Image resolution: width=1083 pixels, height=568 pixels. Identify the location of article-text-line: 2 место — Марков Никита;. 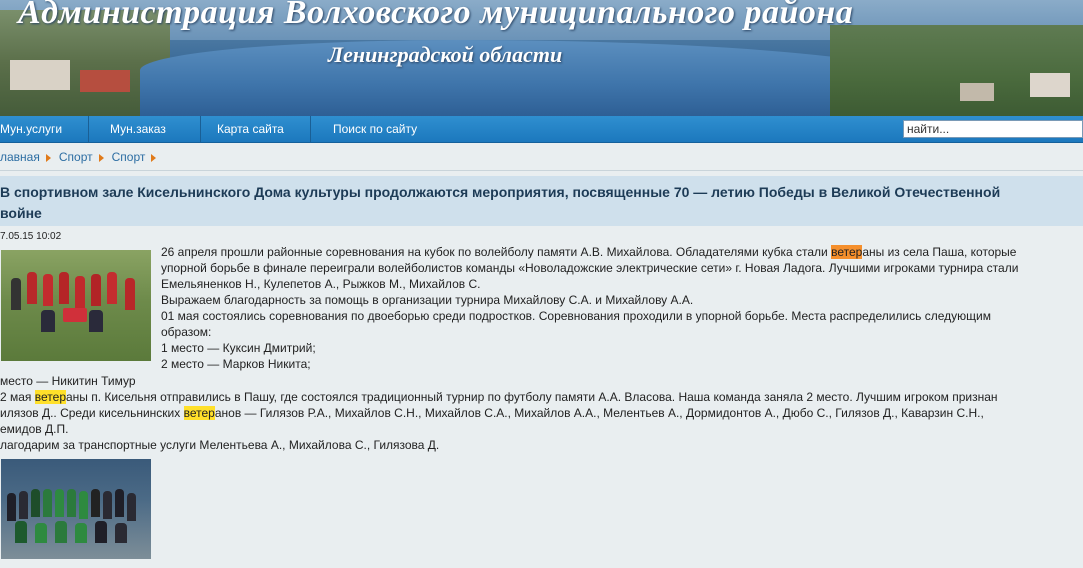
(236, 364).